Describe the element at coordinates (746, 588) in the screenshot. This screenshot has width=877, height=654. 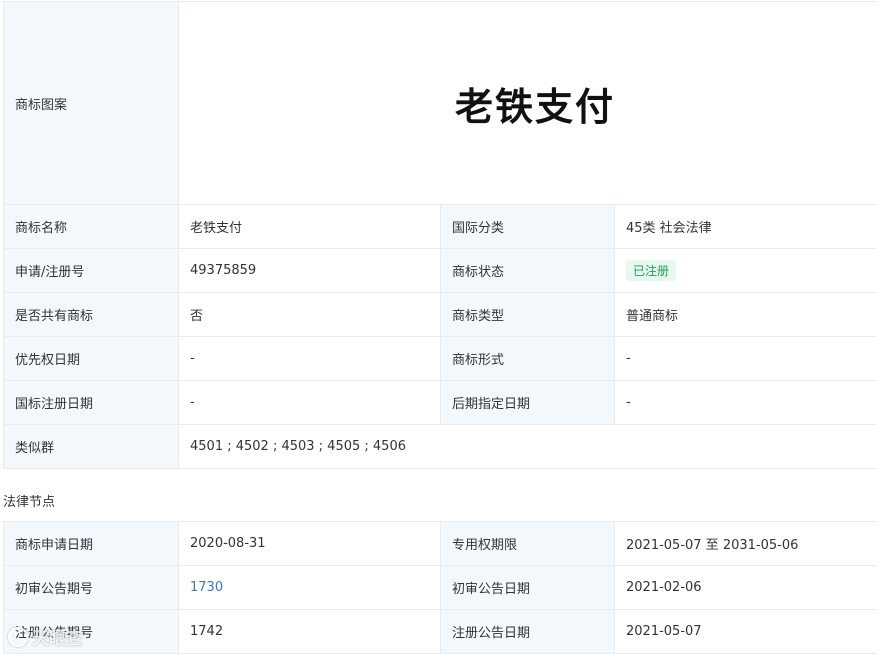
I see `prelim-date-value: 2021-02-06` at that location.